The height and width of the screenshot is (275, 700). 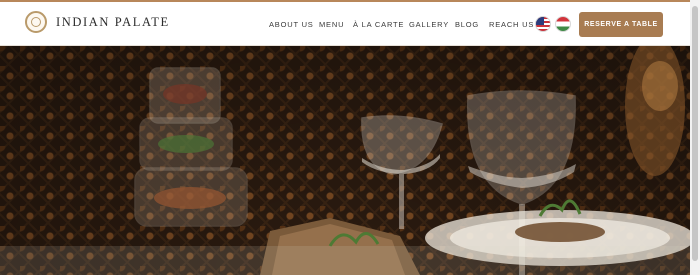 I want to click on nav-link-menu: MENU, so click(x=331, y=24).